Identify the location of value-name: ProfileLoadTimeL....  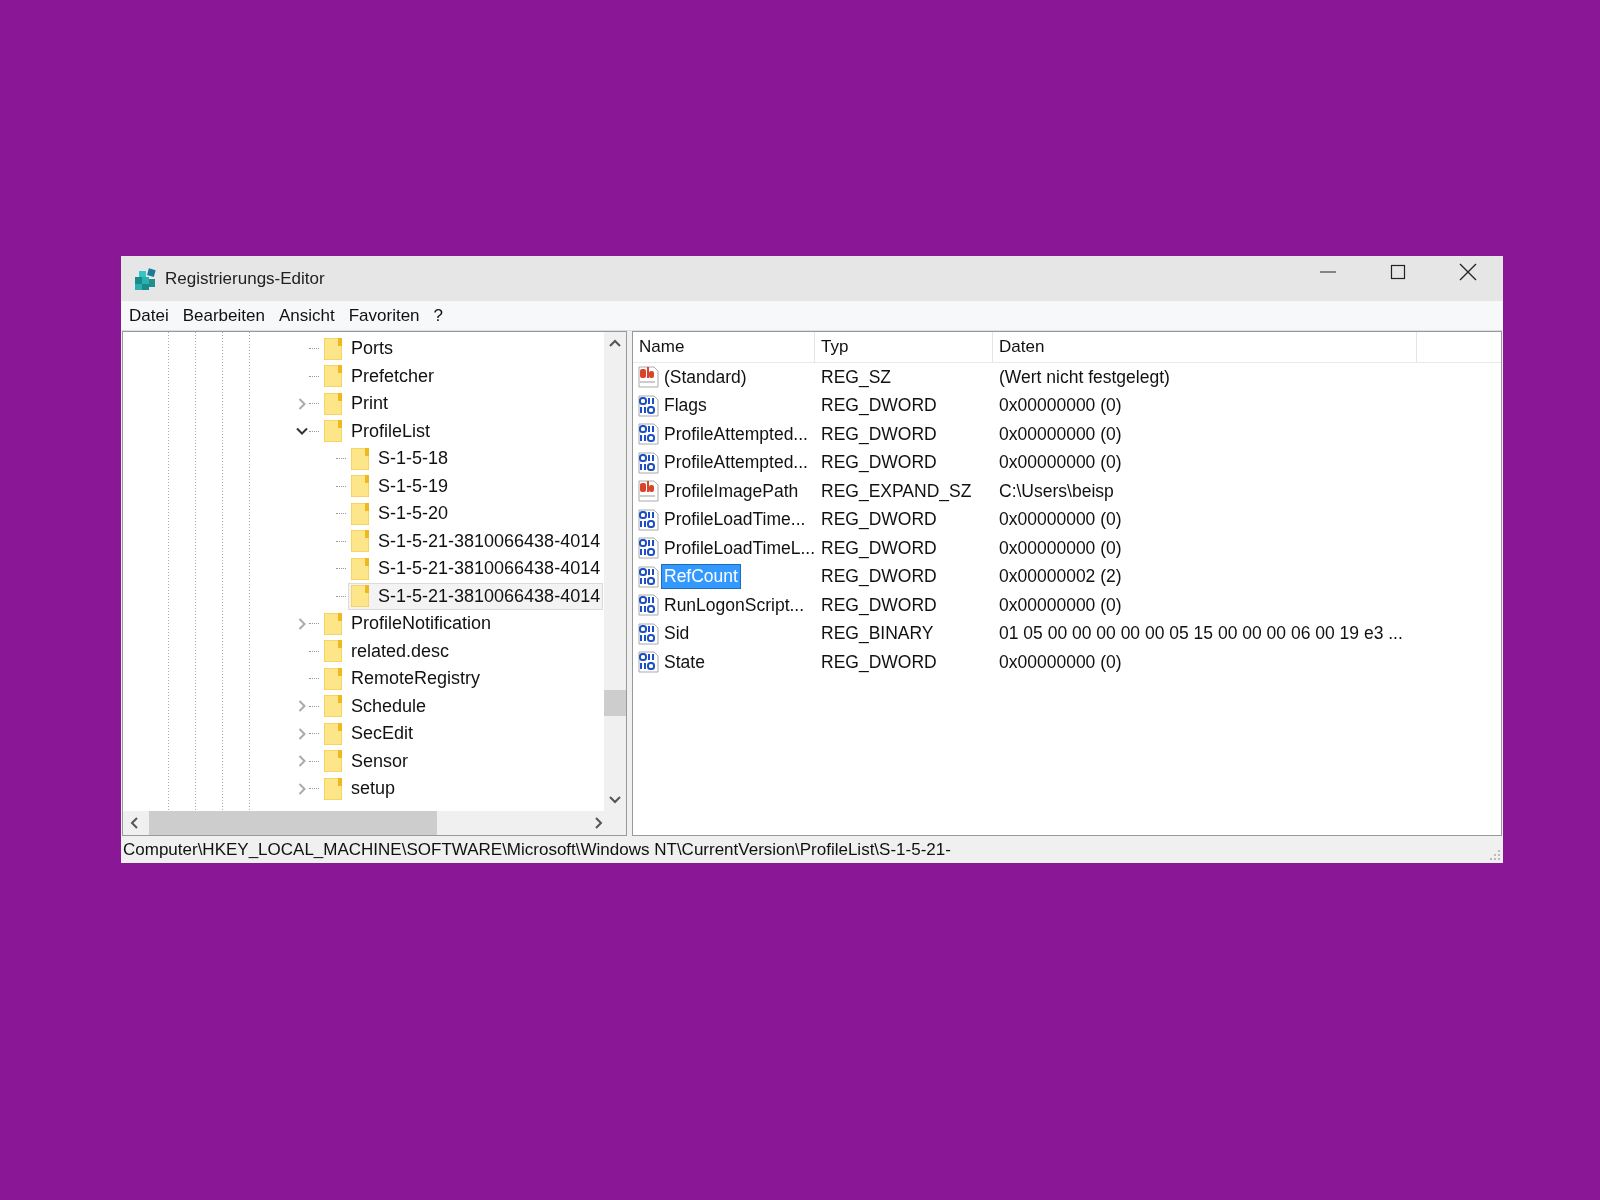
(740, 548).